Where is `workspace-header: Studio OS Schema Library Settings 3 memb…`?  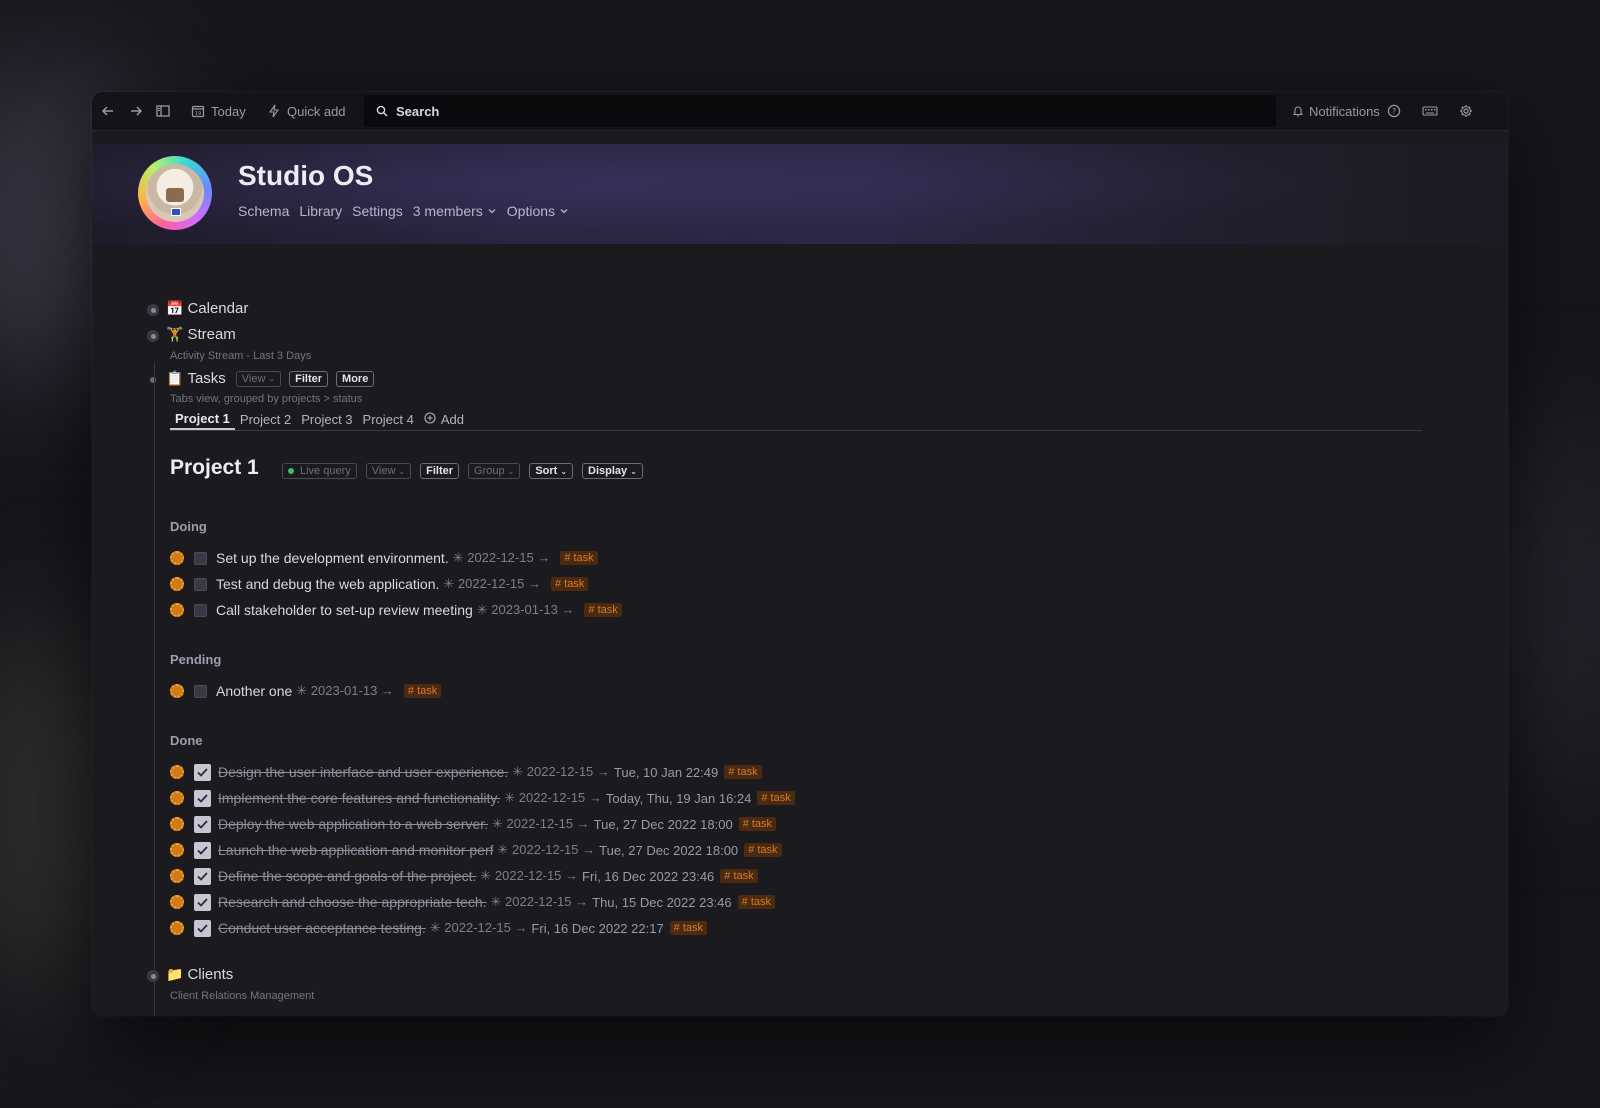 workspace-header: Studio OS Schema Library Settings 3 memb… is located at coordinates (800, 194).